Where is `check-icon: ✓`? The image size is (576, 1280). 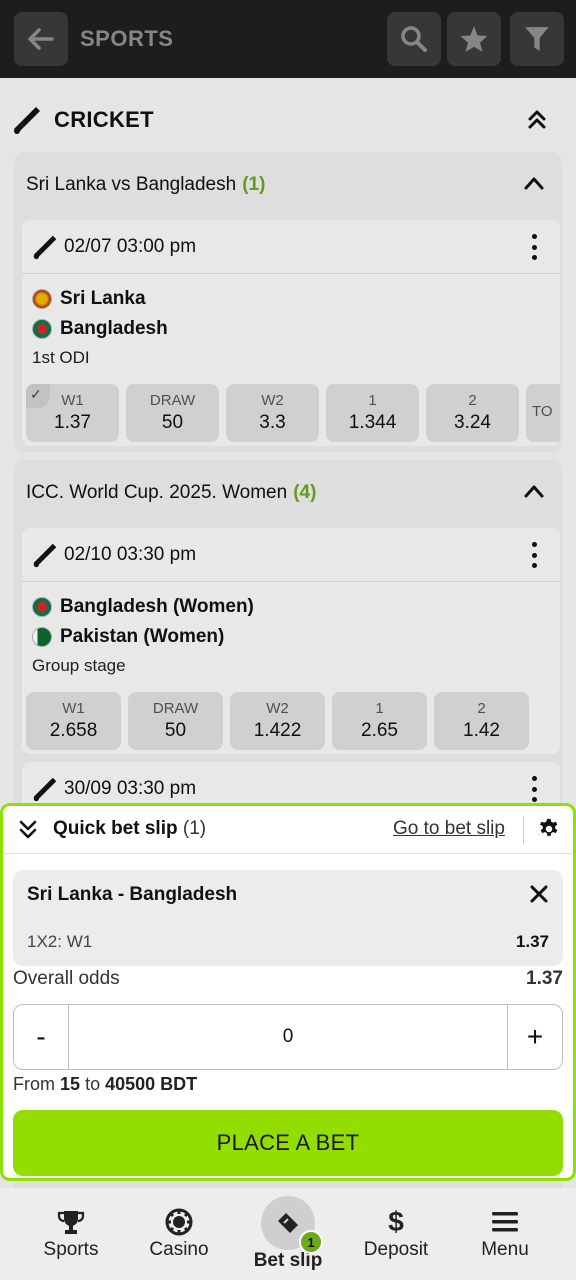 check-icon: ✓ is located at coordinates (36, 394).